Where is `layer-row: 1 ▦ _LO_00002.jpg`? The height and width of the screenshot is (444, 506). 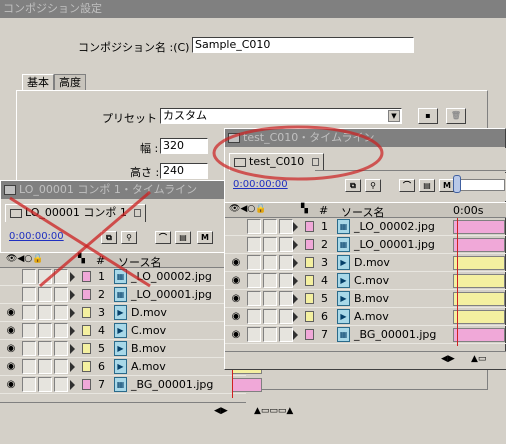
layer-row: 1 ▦ _LO_00002.jpg is located at coordinates (365, 227).